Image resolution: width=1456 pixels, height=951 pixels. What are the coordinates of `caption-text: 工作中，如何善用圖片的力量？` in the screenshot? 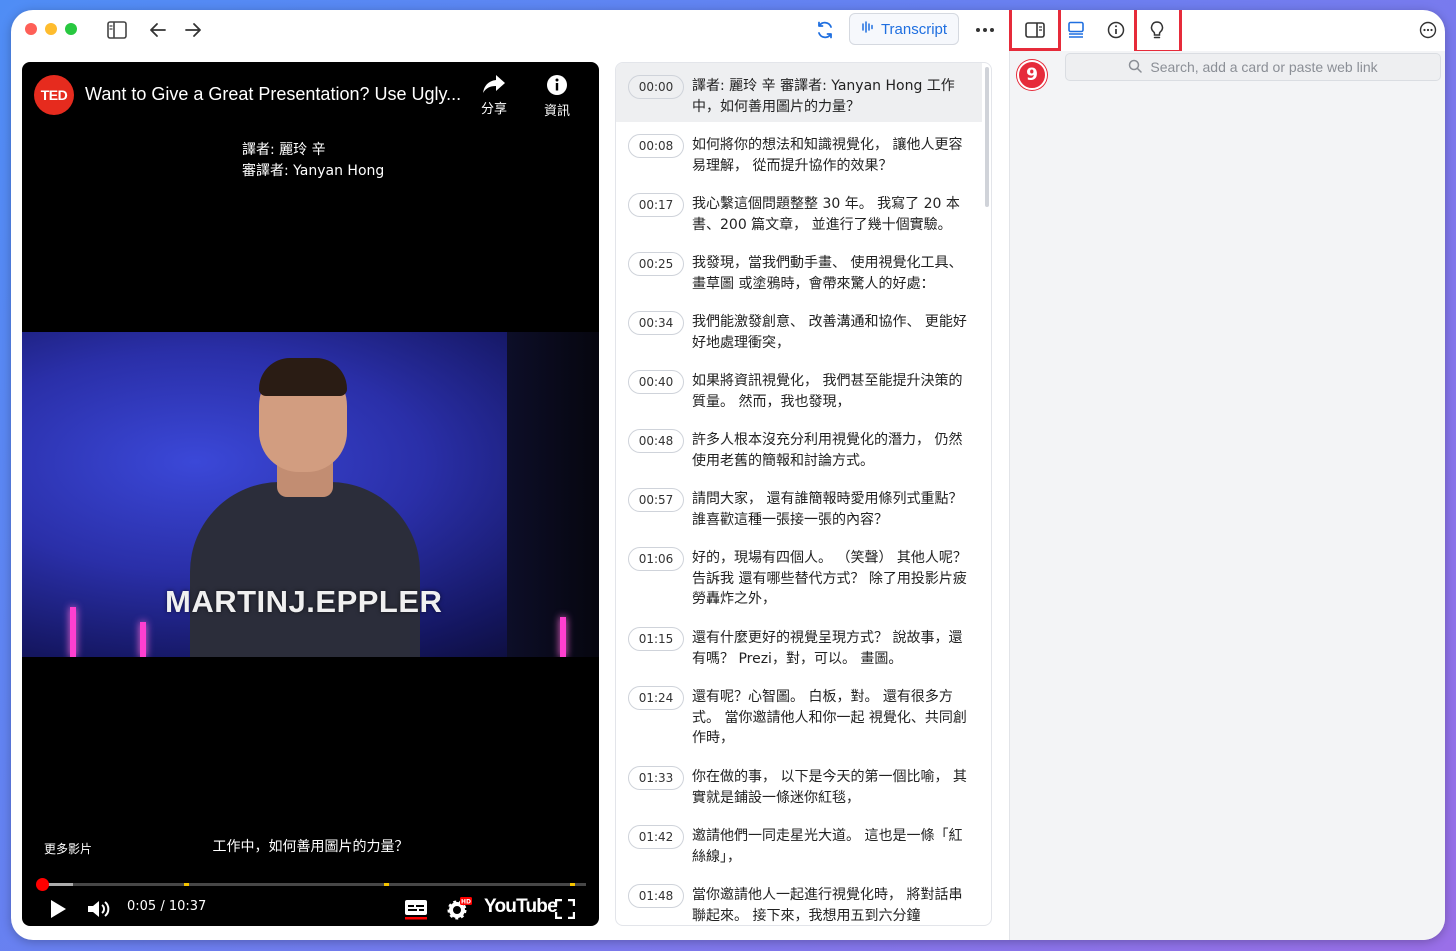 It's located at (310, 847).